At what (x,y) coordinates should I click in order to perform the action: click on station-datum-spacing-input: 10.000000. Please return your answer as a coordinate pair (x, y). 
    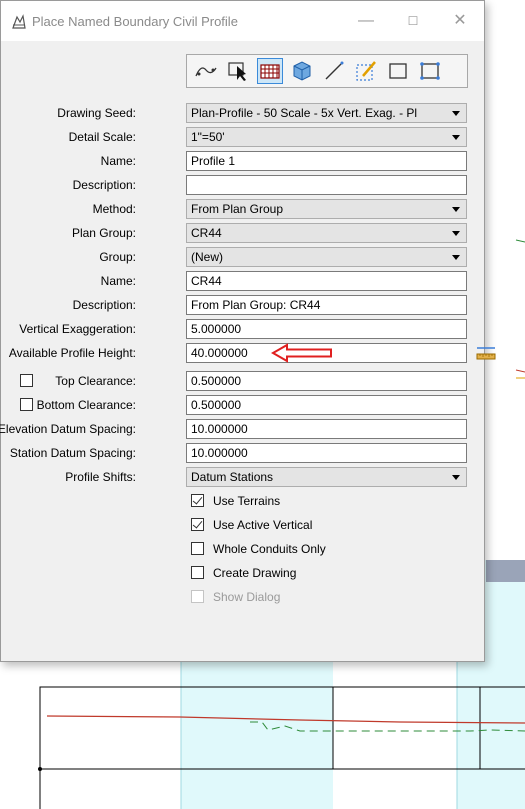
    Looking at the image, I should click on (326, 453).